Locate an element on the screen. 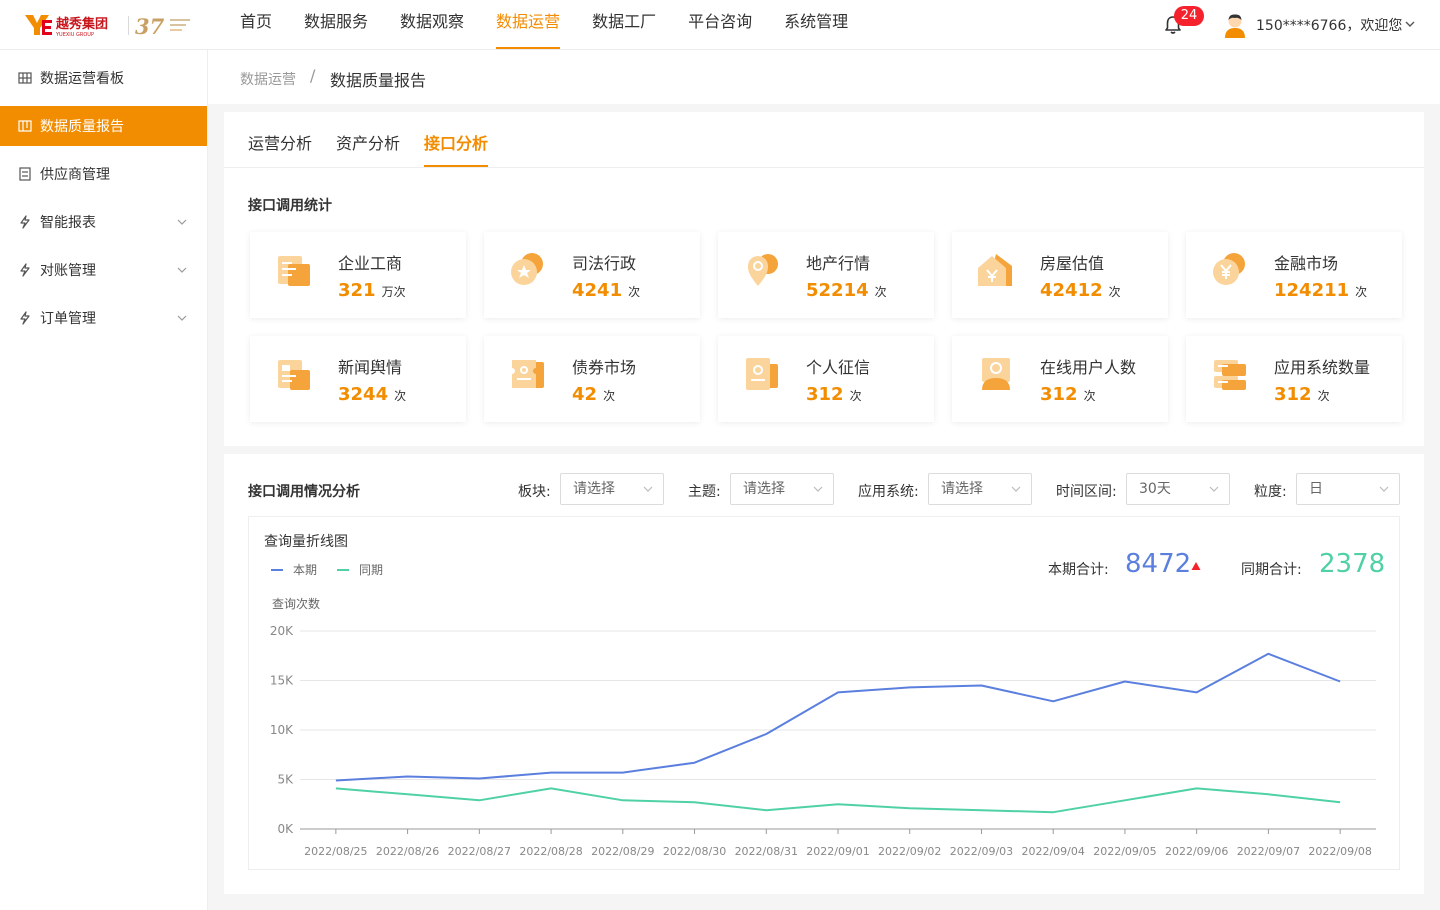 This screenshot has height=910, width=1440. doc-icon is located at coordinates (294, 271).